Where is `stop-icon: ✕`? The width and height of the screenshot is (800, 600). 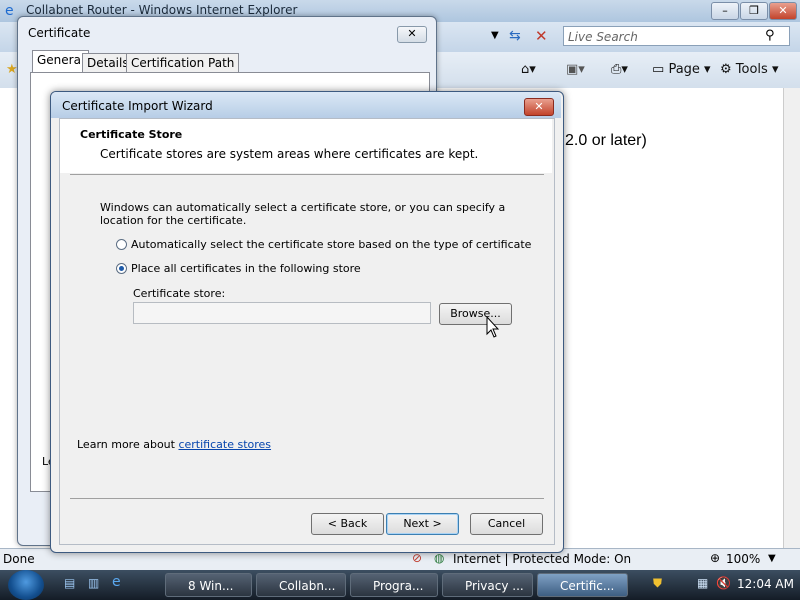
stop-icon: ✕ is located at coordinates (541, 36).